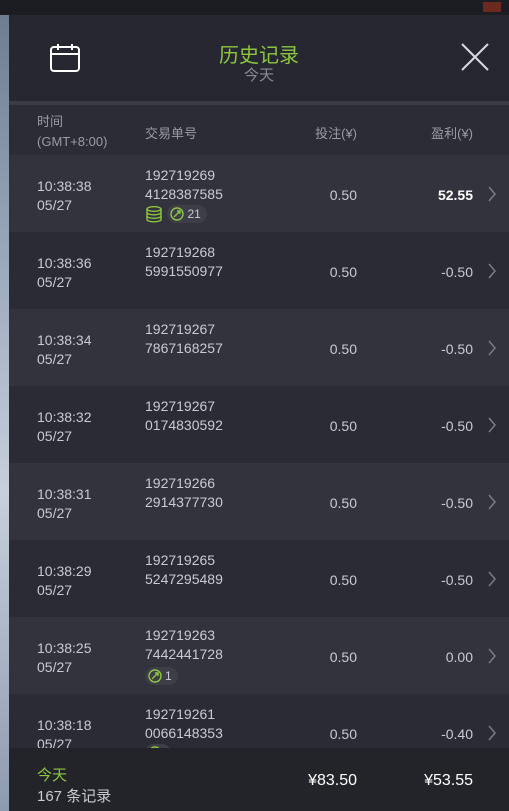 This screenshot has width=509, height=811. Describe the element at coordinates (50, 121) in the screenshot. I see `column-time-label: 时间` at that location.